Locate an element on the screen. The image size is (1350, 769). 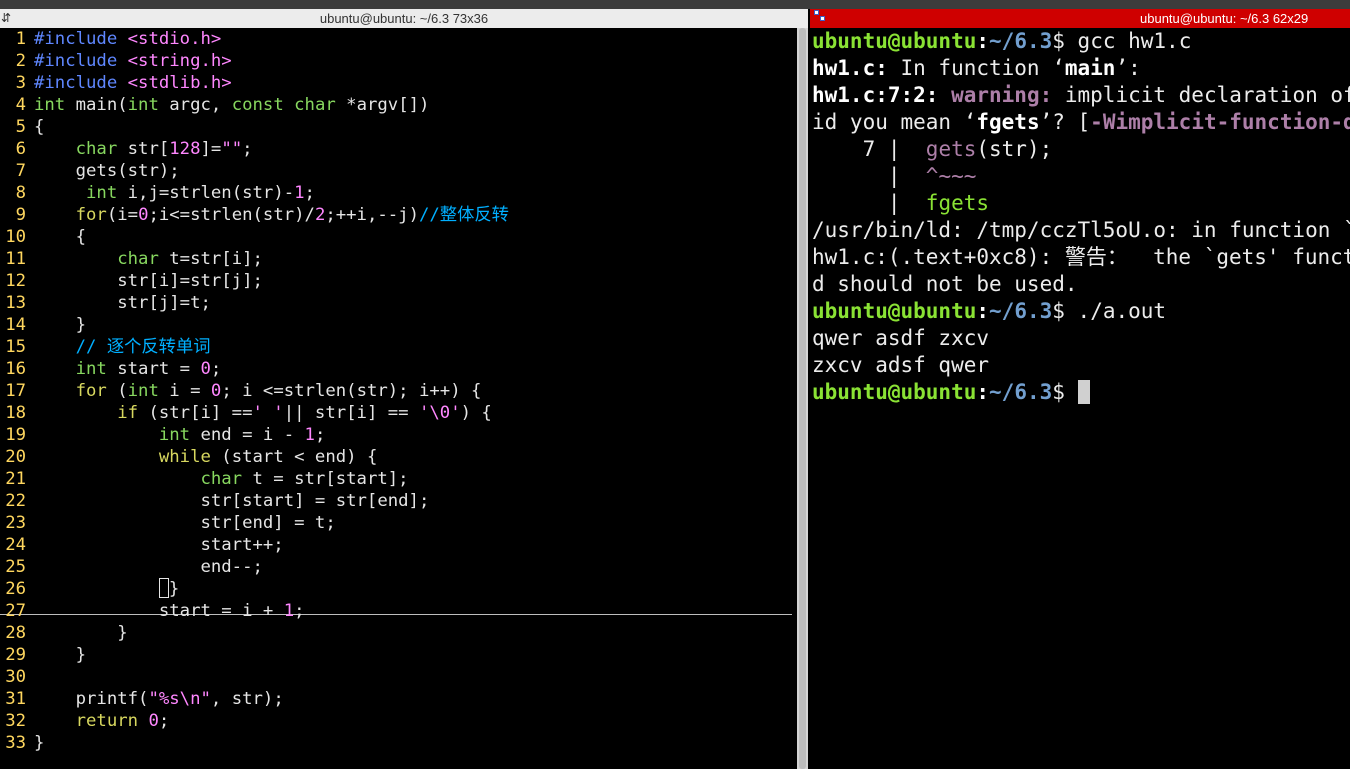
line-number: 10 is located at coordinates (15, 237).